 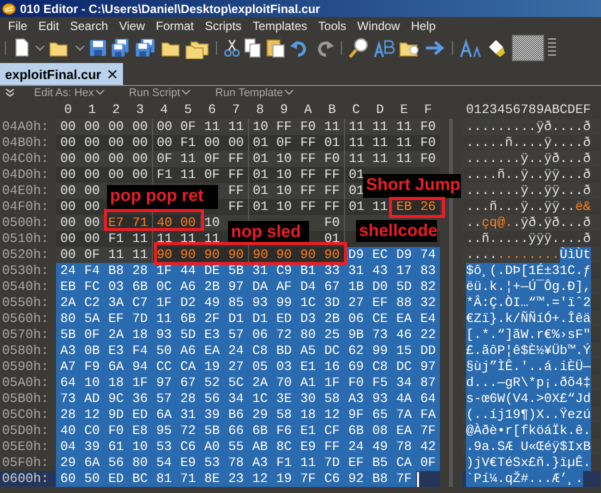 What do you see at coordinates (276, 48) in the screenshot?
I see `paste-icon` at bounding box center [276, 48].